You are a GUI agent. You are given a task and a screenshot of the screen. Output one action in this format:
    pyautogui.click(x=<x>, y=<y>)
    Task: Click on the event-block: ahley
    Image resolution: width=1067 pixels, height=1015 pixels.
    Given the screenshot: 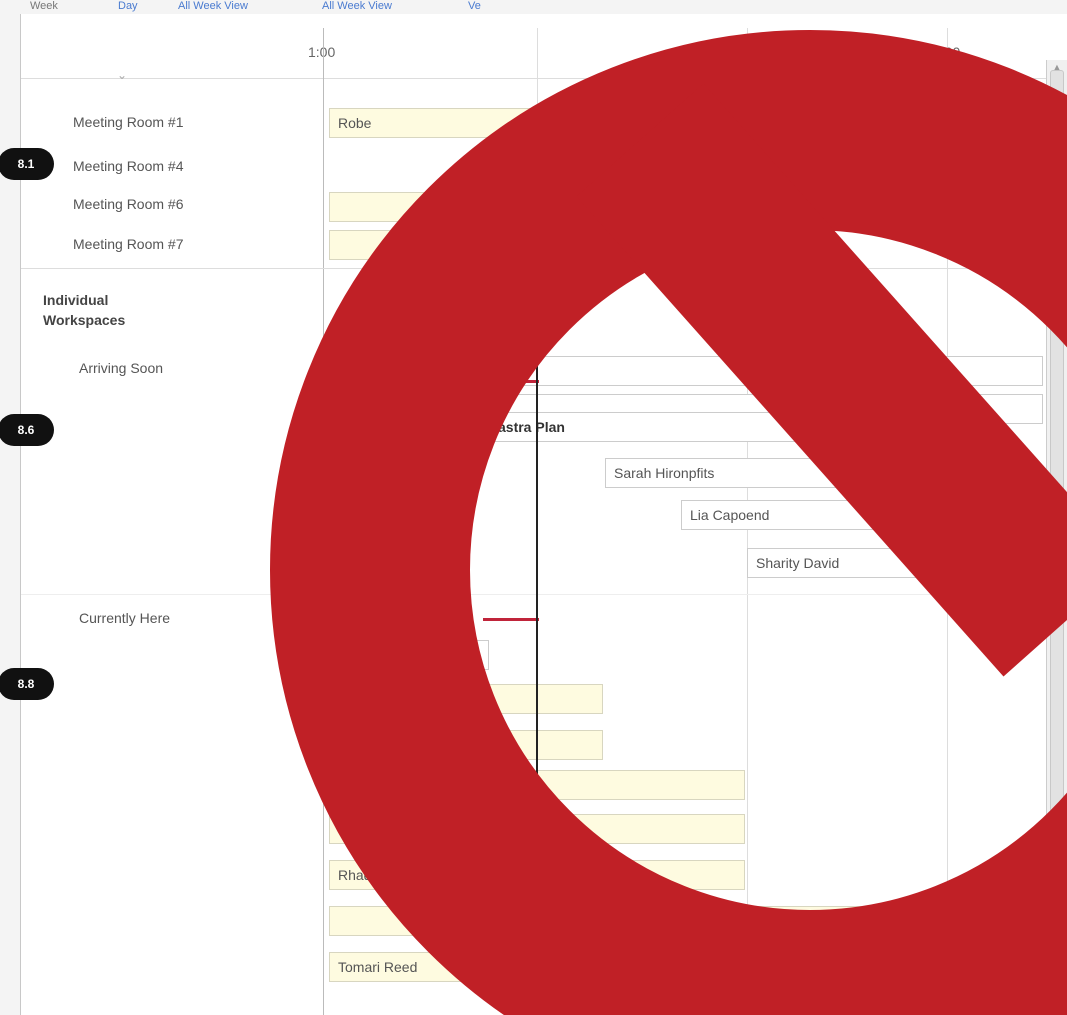 What is the action you would take?
    pyautogui.click(x=466, y=699)
    